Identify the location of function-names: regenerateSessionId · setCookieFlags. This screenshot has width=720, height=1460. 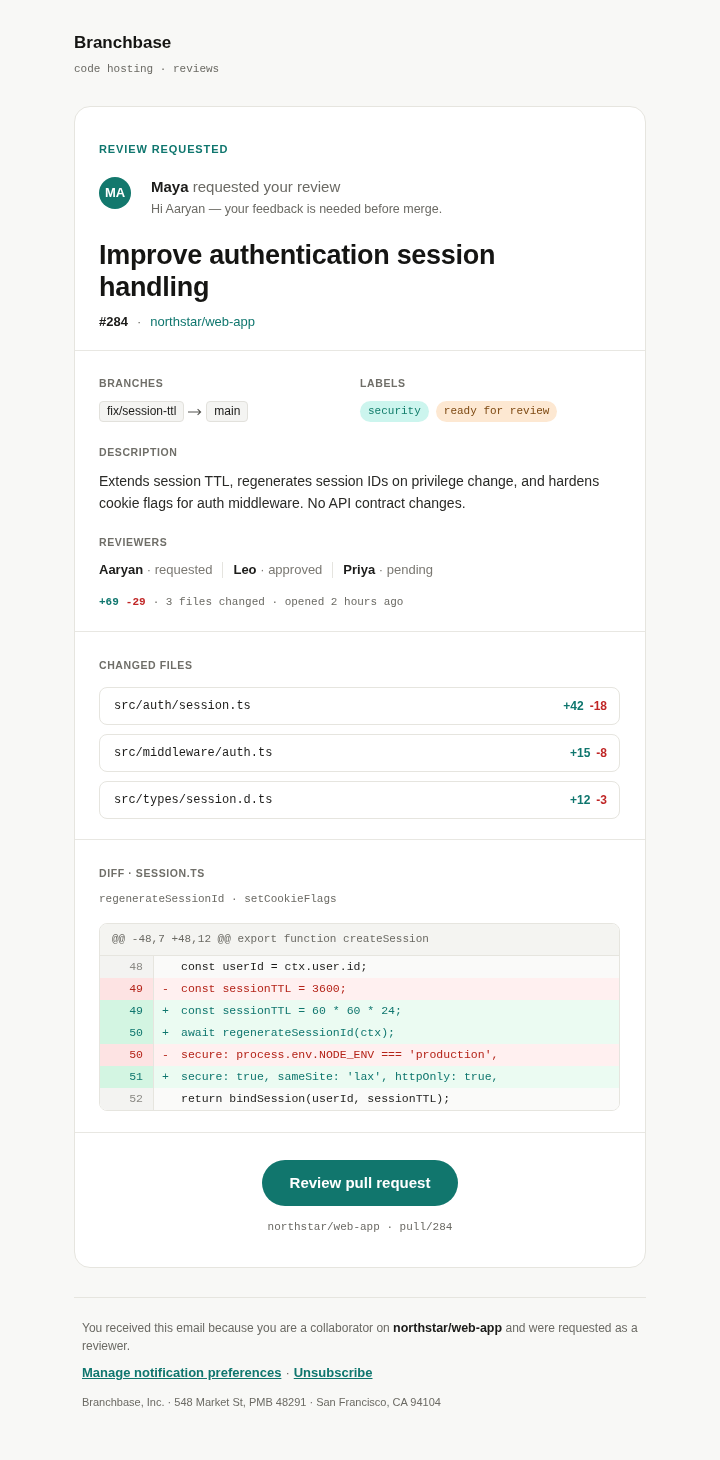
(218, 899).